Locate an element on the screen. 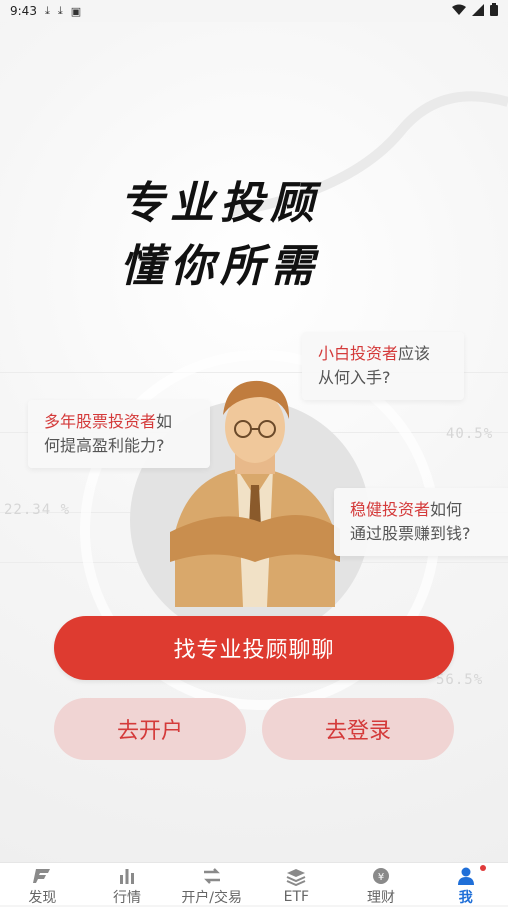  tab-label: 发现 is located at coordinates (42, 898).